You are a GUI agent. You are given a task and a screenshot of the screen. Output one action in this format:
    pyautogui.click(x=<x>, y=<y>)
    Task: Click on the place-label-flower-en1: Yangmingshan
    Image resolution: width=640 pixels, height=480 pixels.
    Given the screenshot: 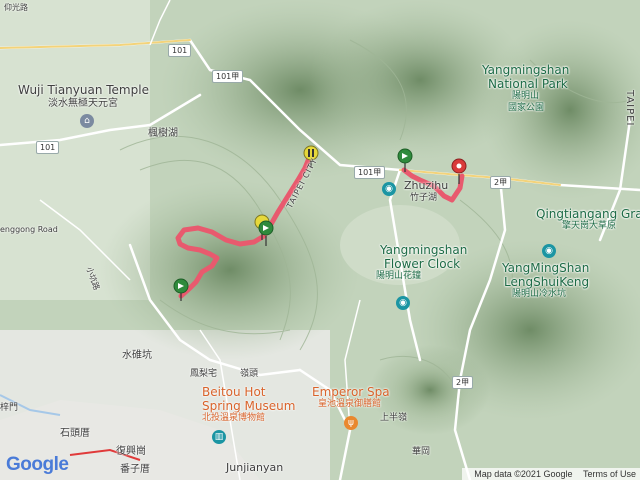 What is the action you would take?
    pyautogui.click(x=424, y=250)
    